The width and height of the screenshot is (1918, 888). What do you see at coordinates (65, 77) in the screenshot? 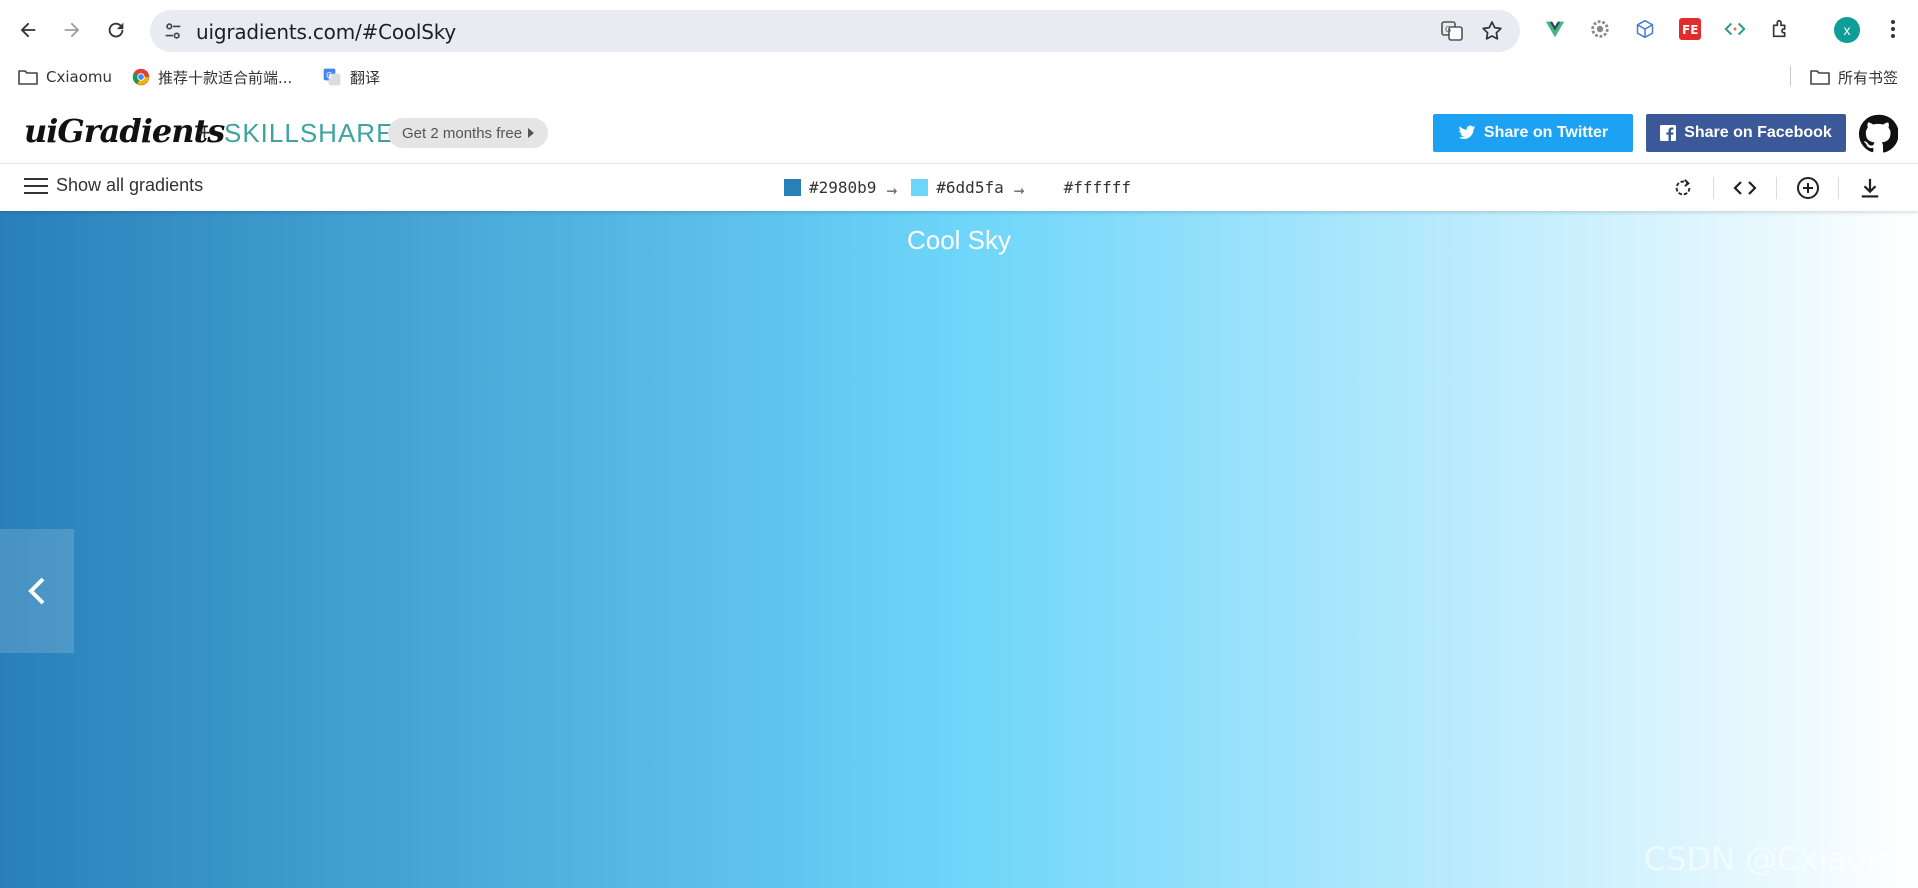
I see `bookmark-cxiaomu: Cxiaomu` at bounding box center [65, 77].